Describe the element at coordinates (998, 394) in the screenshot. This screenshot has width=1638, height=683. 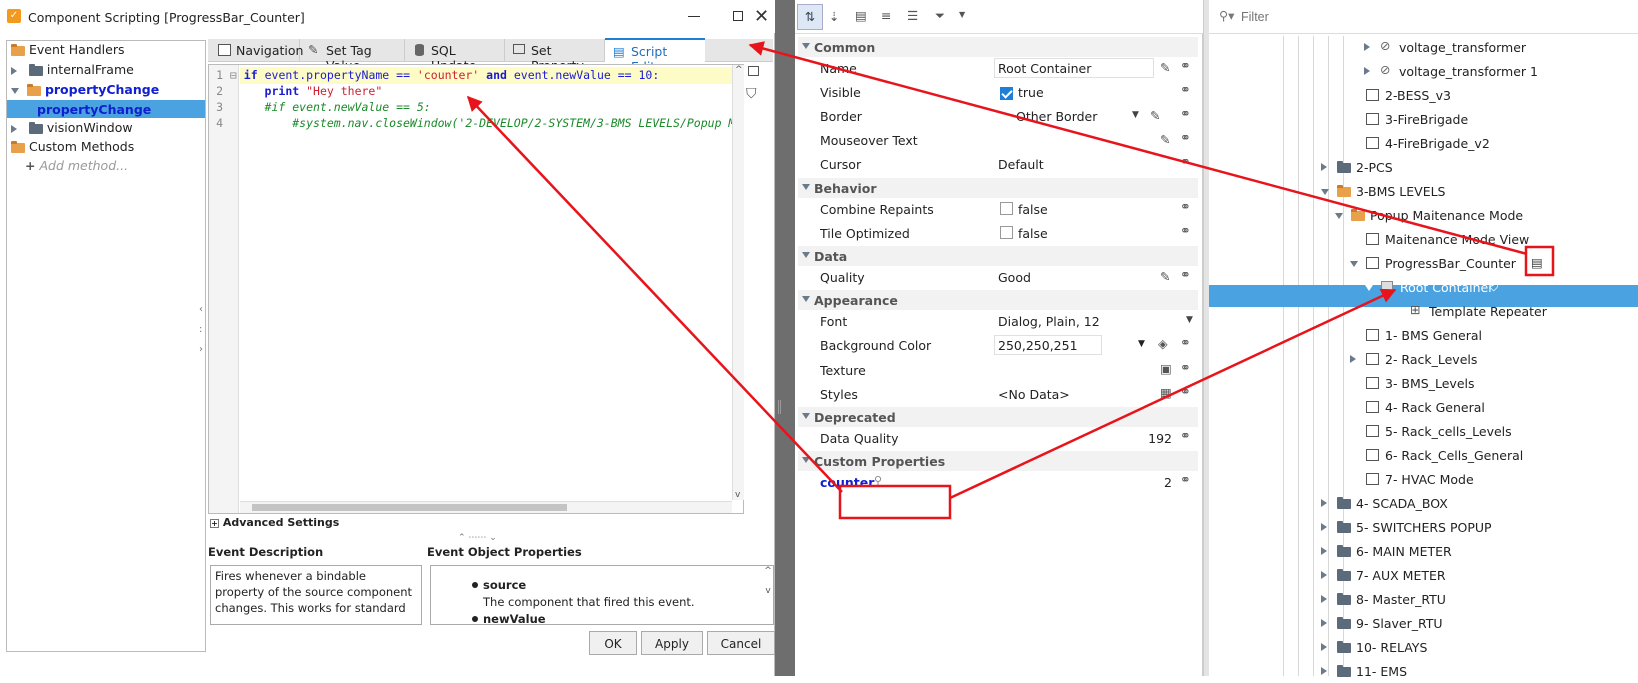
I see `prop-styles: Styles <No Data> ▦ ⚭` at that location.